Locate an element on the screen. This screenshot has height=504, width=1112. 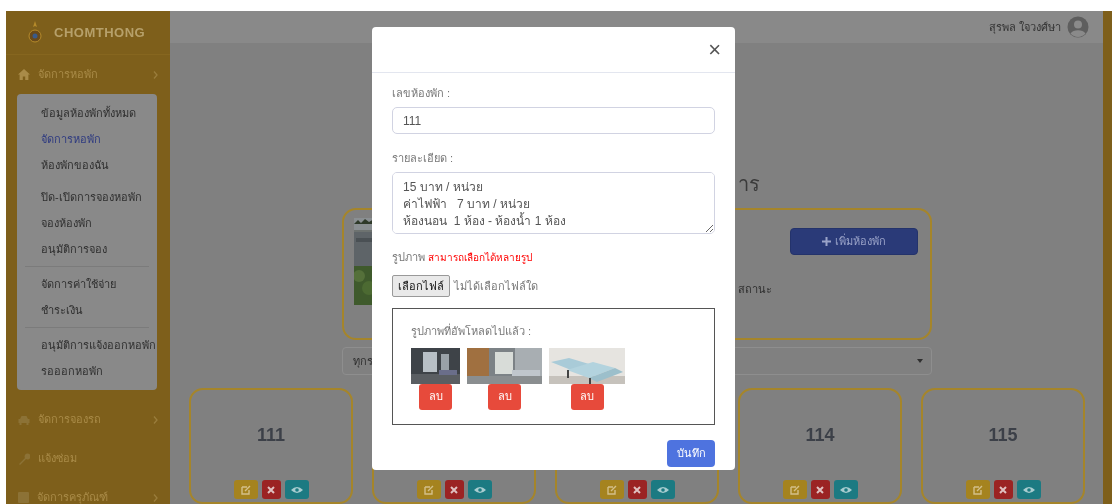
room-number: 114 is located at coordinates (820, 435).